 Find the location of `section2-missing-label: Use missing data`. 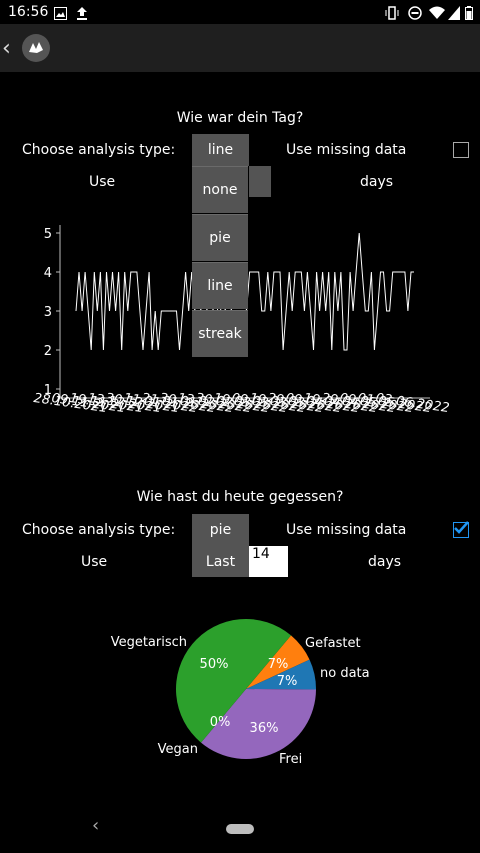

section2-missing-label: Use missing data is located at coordinates (346, 530).